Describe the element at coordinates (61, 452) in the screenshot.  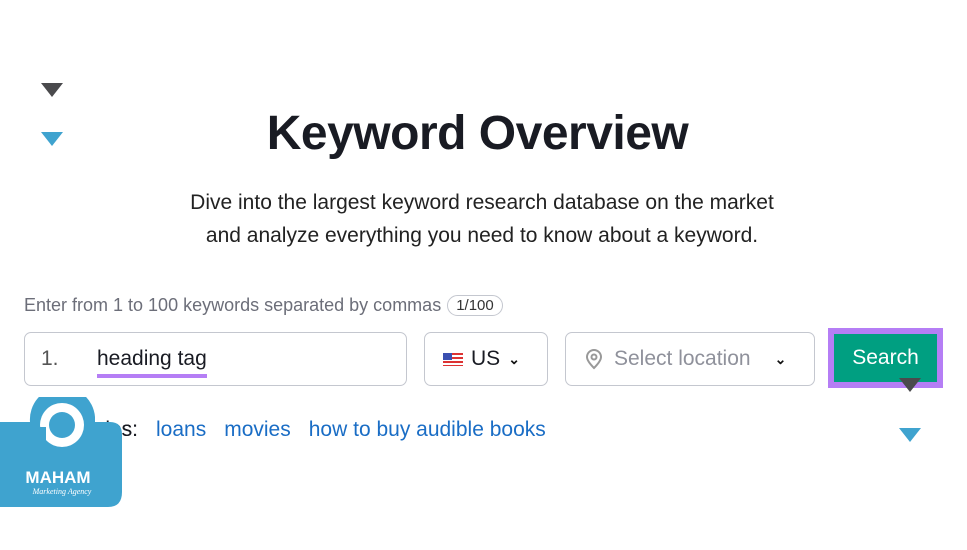
I see `maham-logo: MAHAM Marketing Agency` at that location.